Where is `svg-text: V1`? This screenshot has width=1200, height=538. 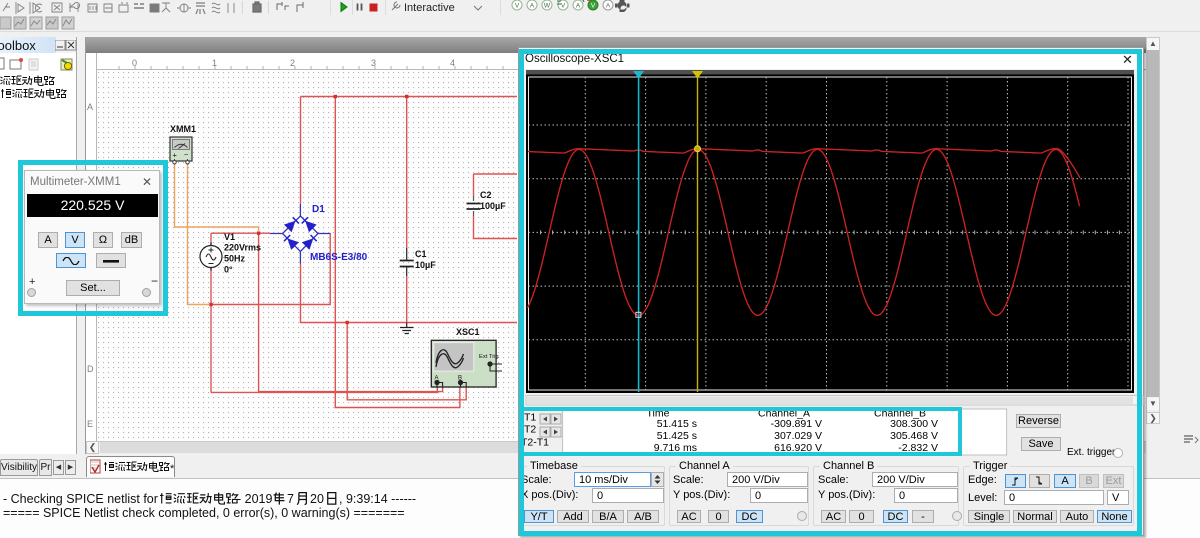 svg-text: V1 is located at coordinates (229, 237).